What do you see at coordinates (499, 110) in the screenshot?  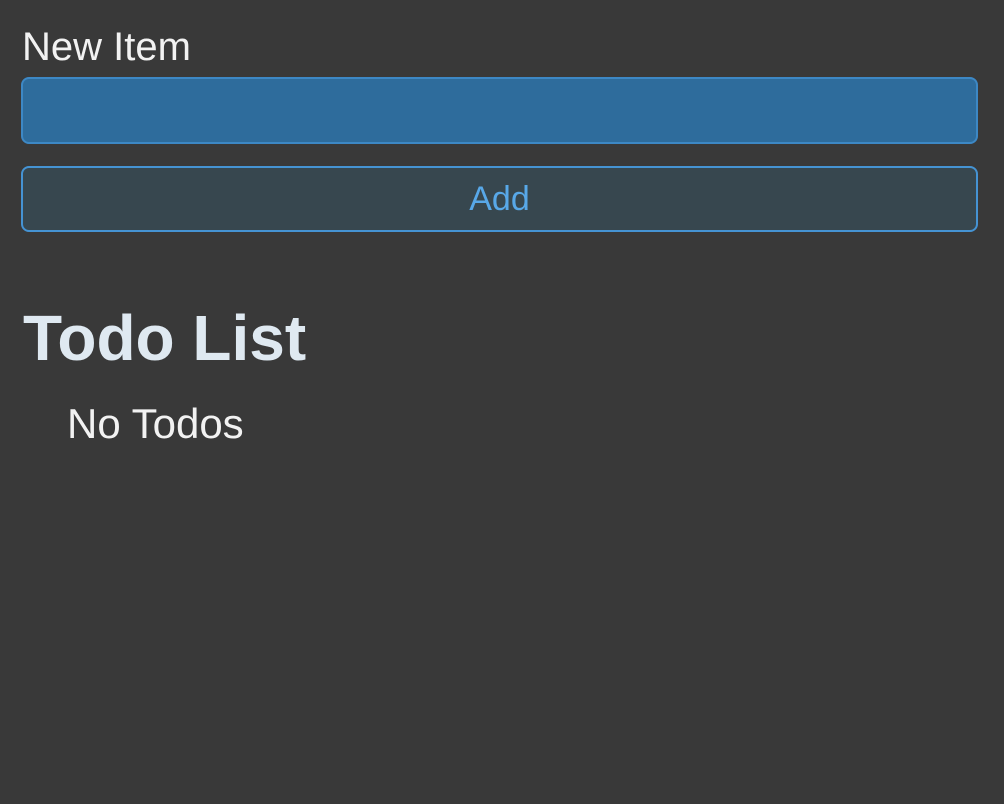 I see `new-item-input` at bounding box center [499, 110].